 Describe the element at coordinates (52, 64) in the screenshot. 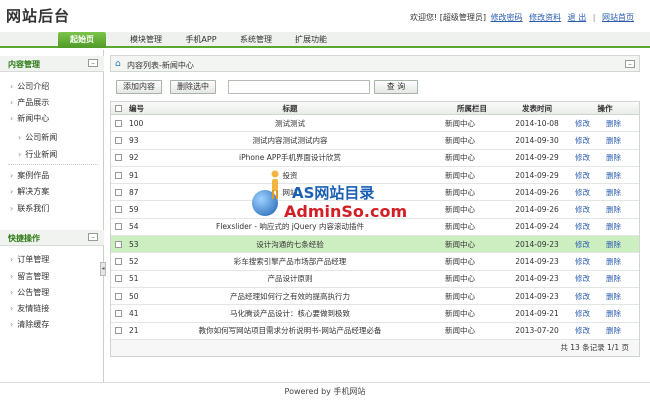

I see `content-section-header: 内容管理 –` at that location.